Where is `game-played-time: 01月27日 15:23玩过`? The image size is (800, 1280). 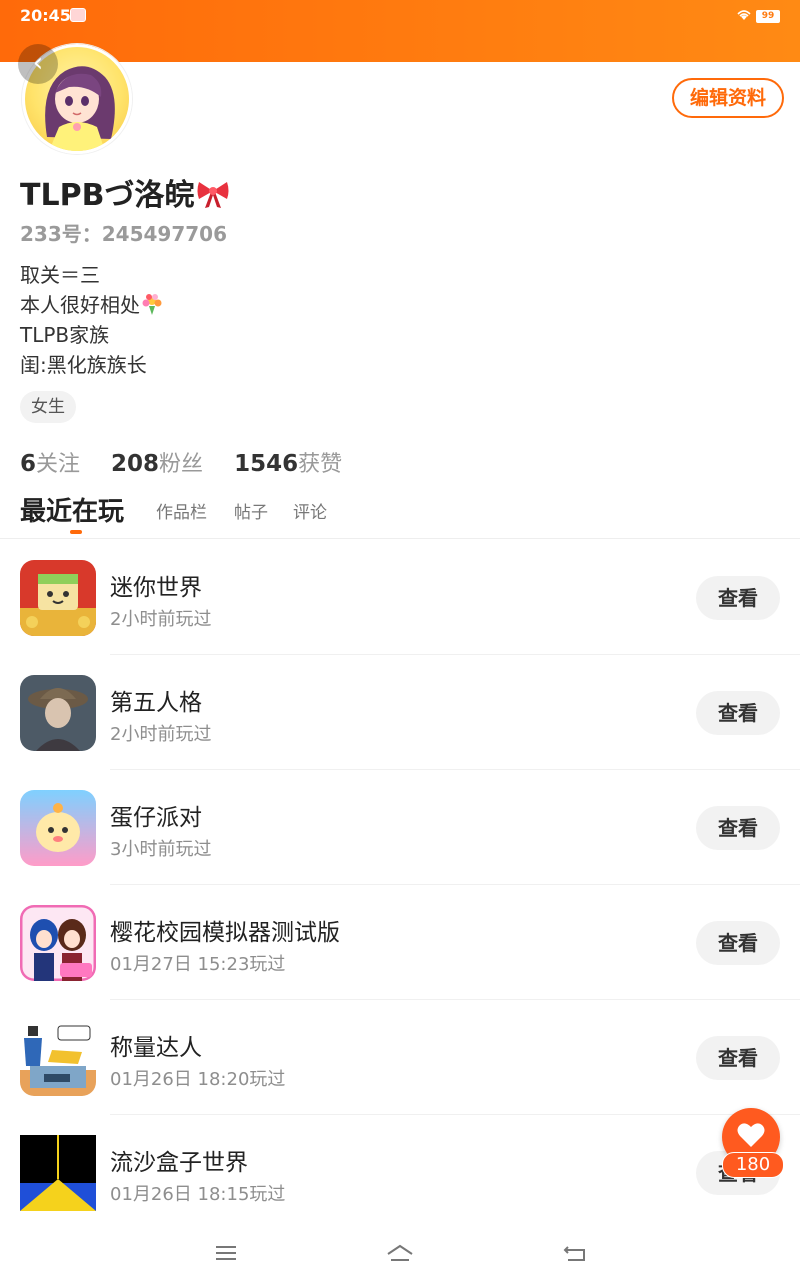 game-played-time: 01月27日 15:23玩过 is located at coordinates (198, 964).